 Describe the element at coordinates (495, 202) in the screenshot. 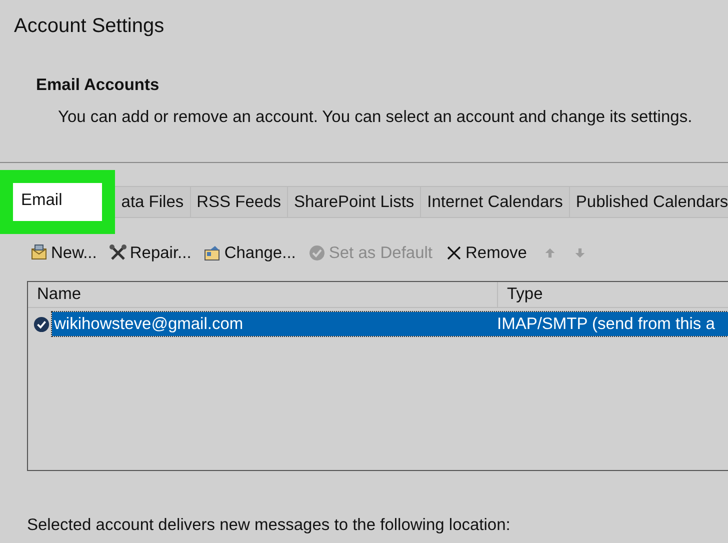

I see `tab: Internet Calendars` at that location.